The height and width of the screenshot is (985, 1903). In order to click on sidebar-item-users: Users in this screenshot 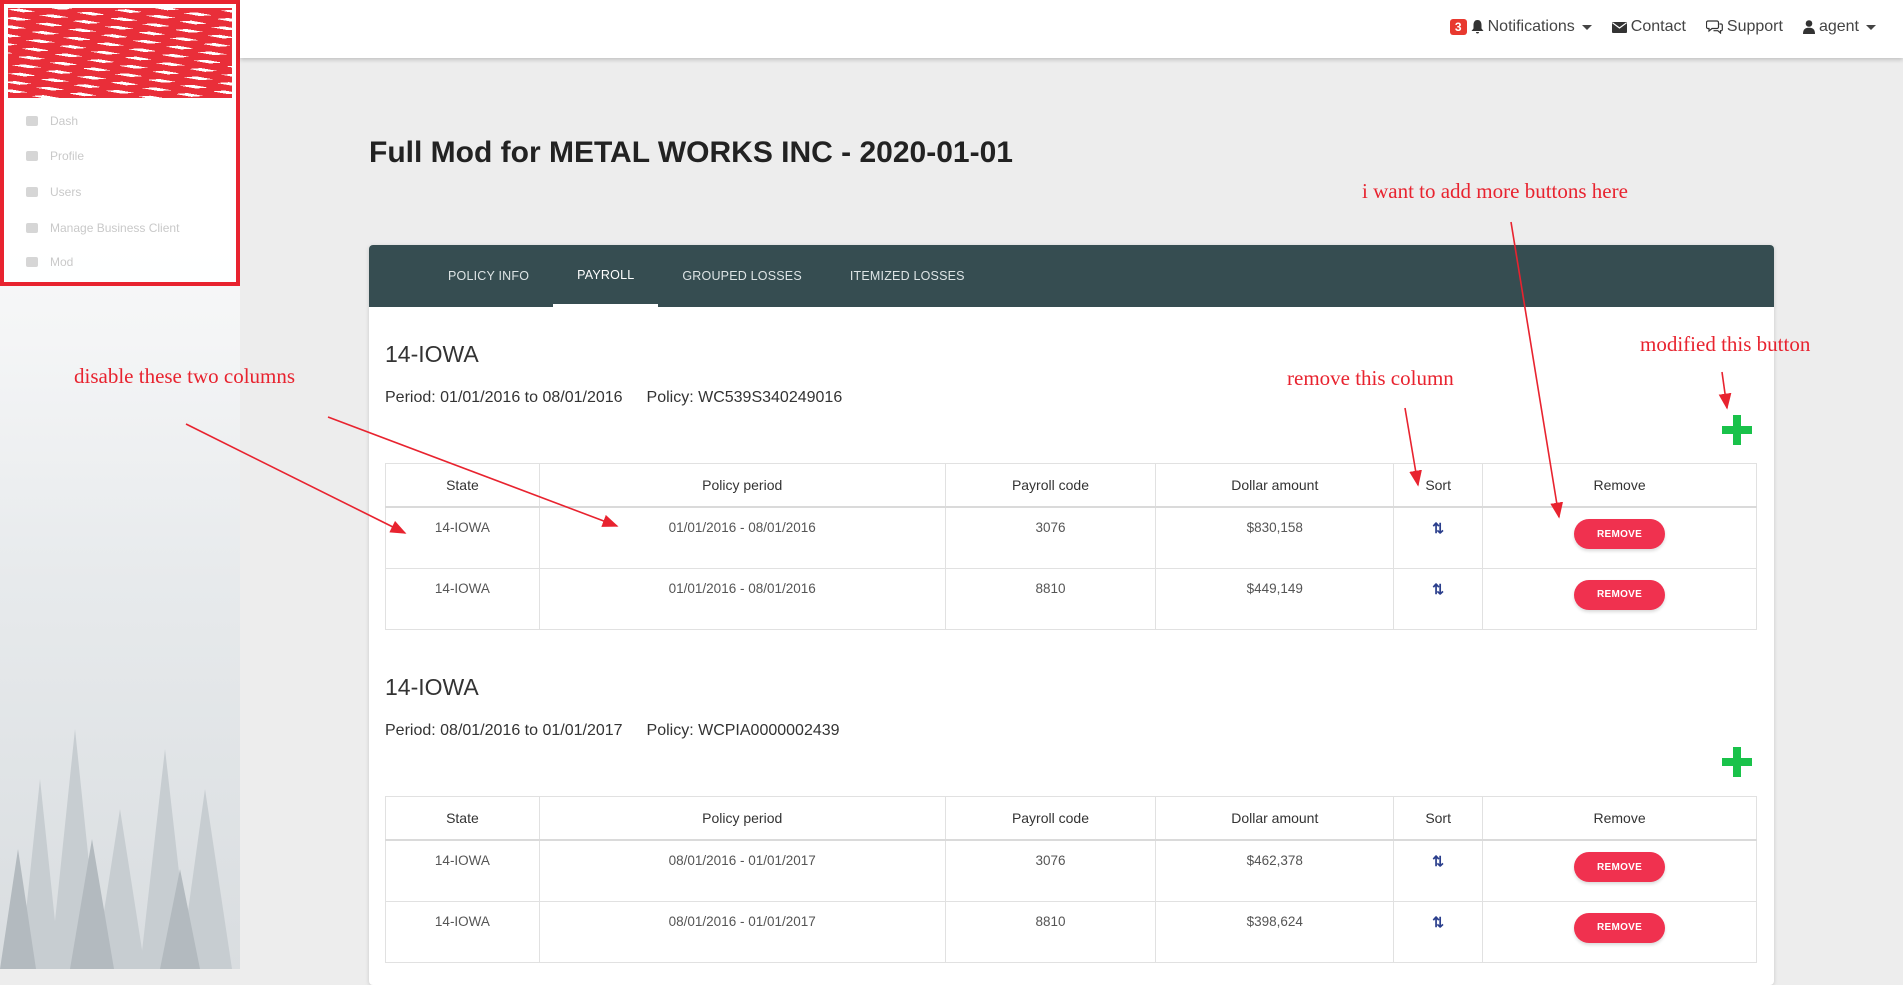, I will do `click(53, 192)`.